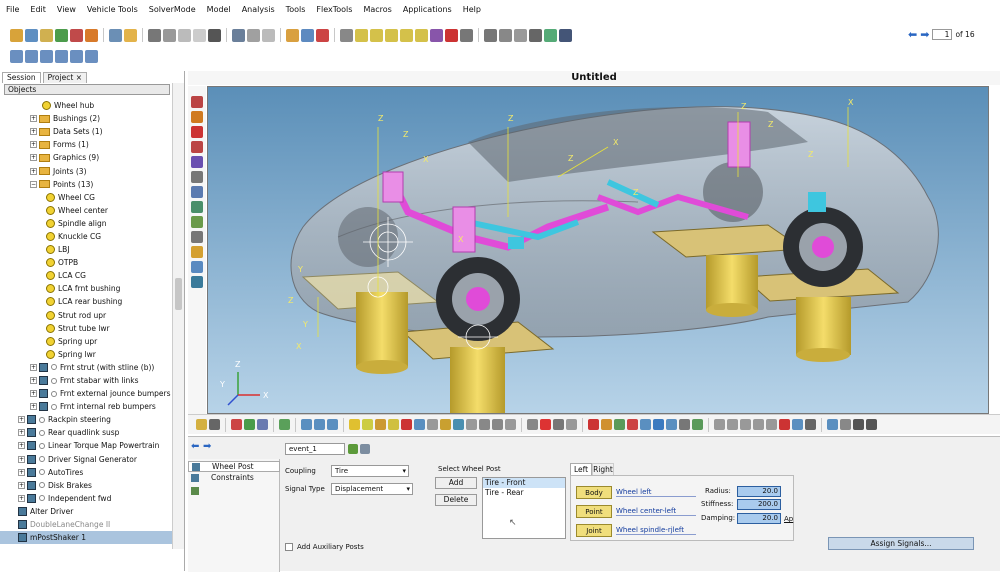 The height and width of the screenshot is (572, 1000). Describe the element at coordinates (86, 197) in the screenshot. I see `tree-row: Wheel CG` at that location.